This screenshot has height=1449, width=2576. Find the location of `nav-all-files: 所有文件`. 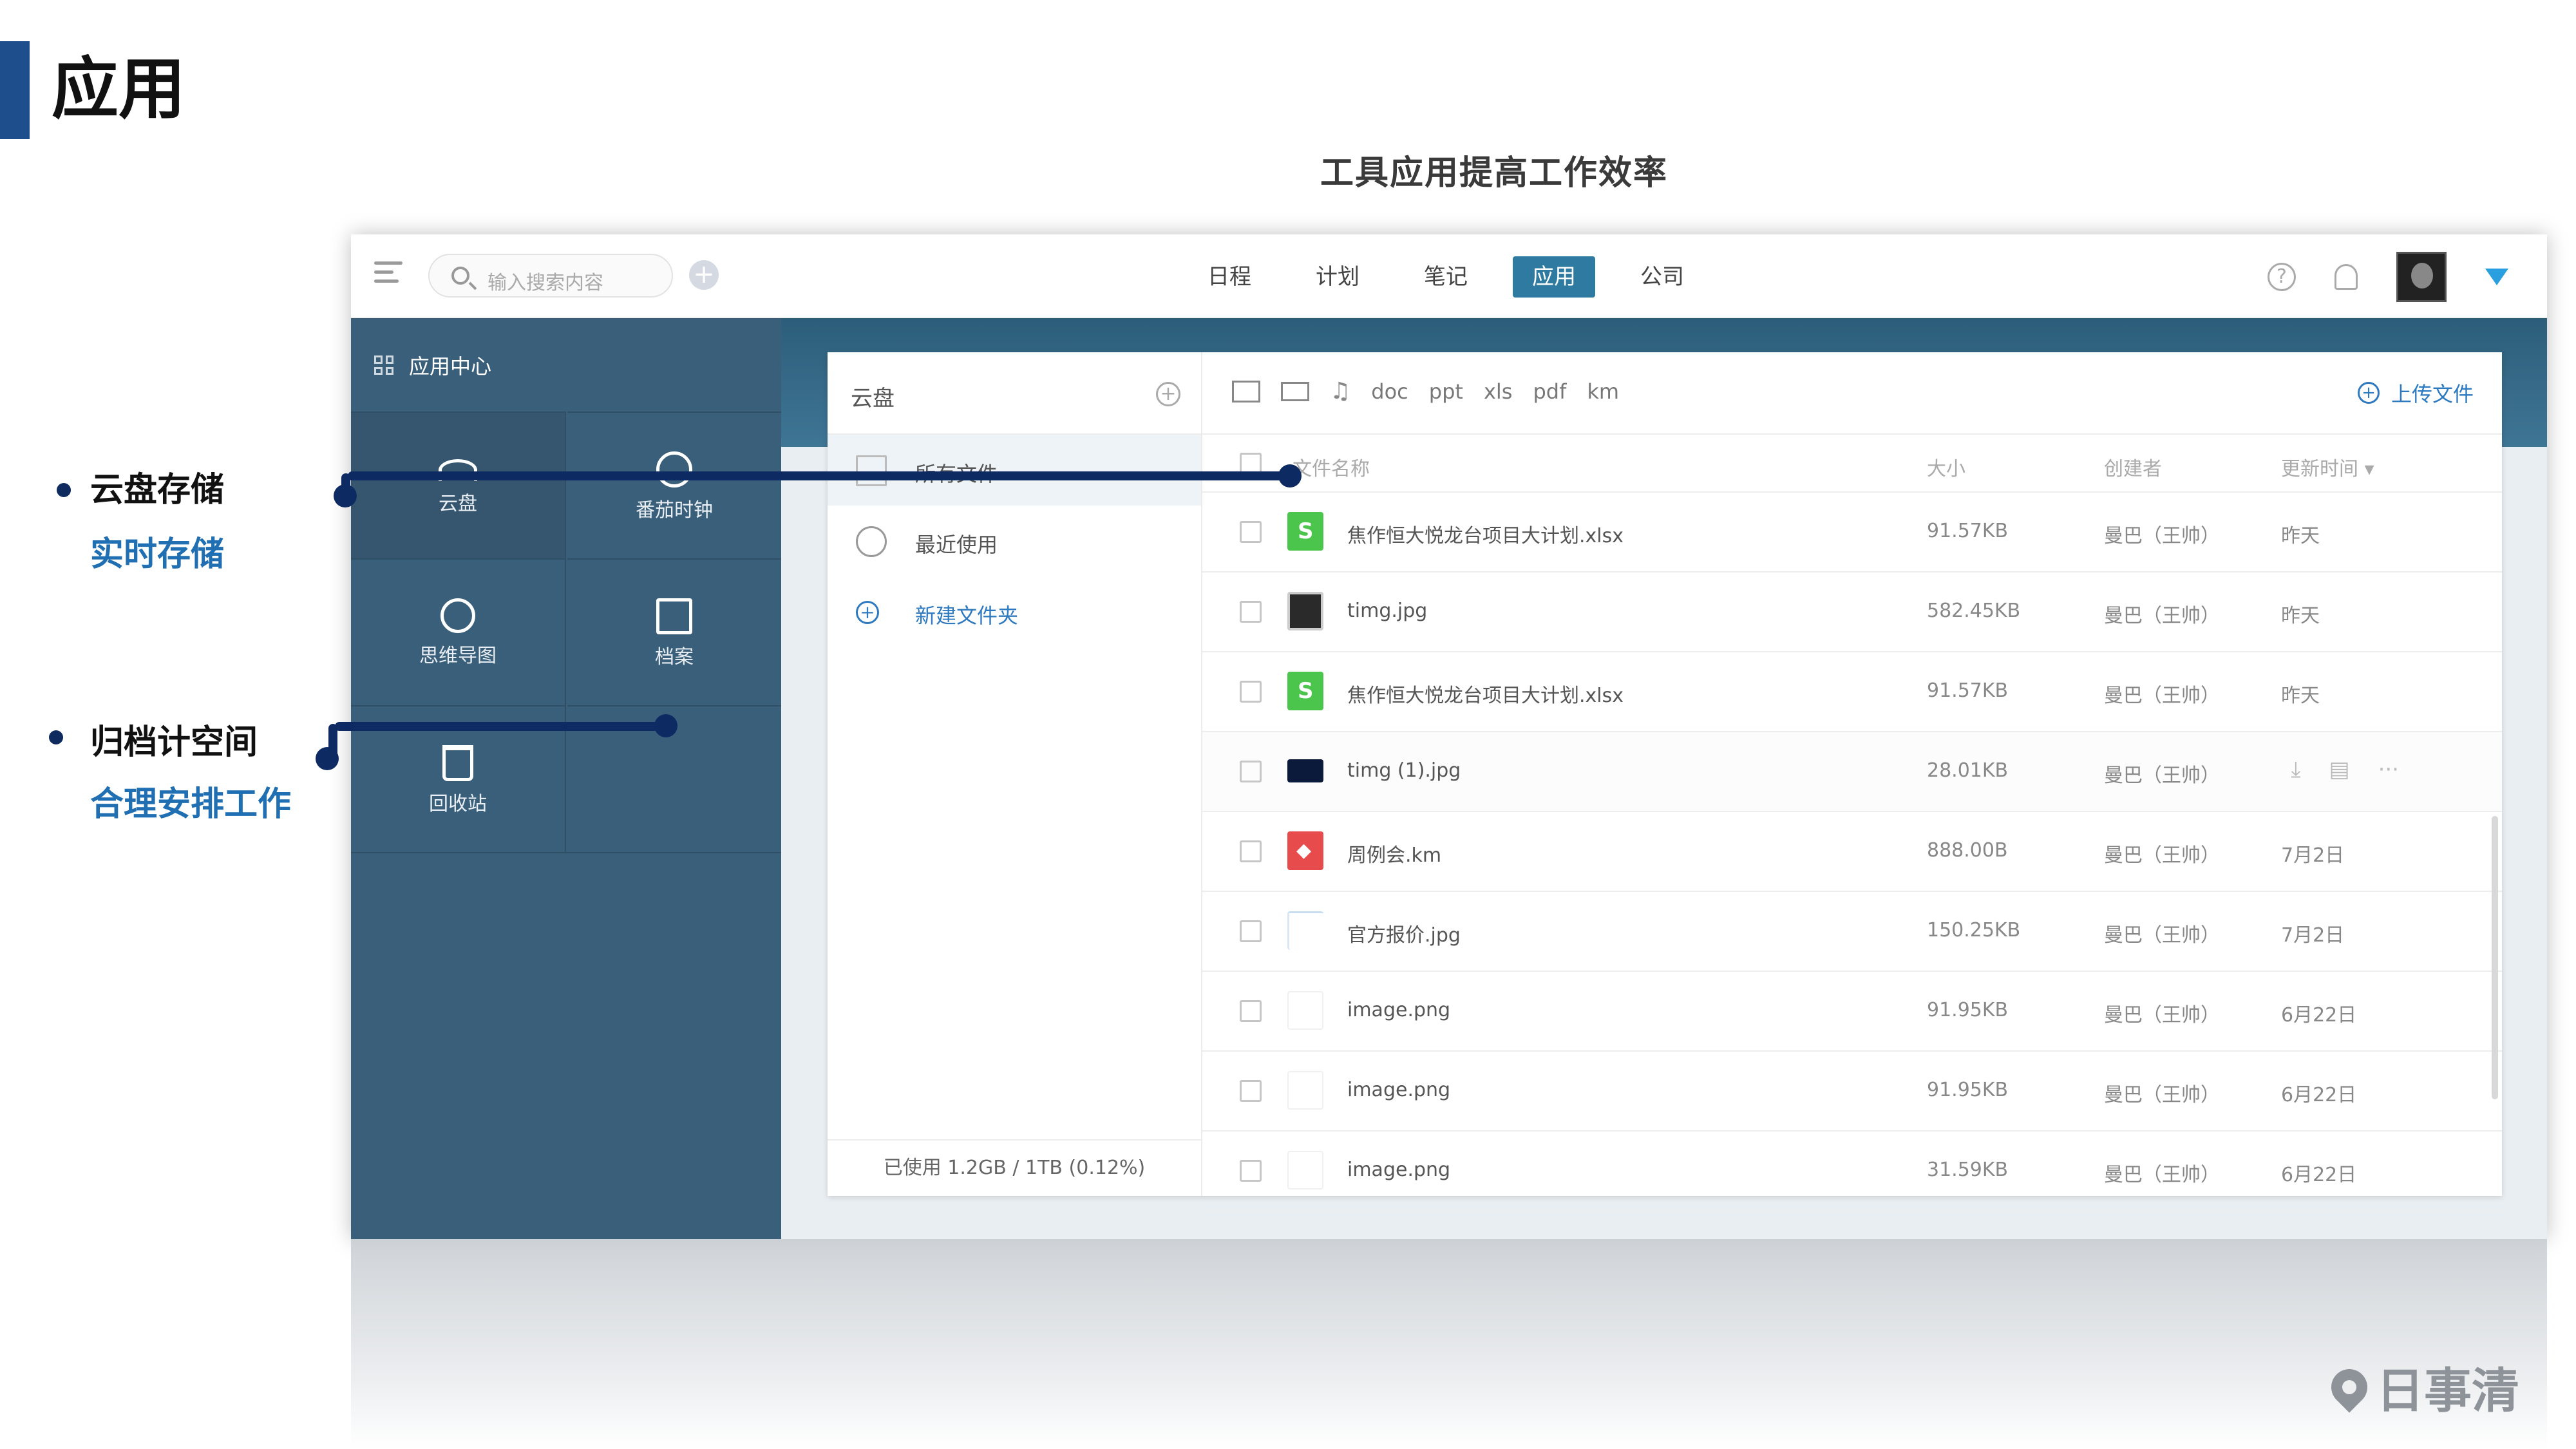

nav-all-files: 所有文件 is located at coordinates (1014, 470).